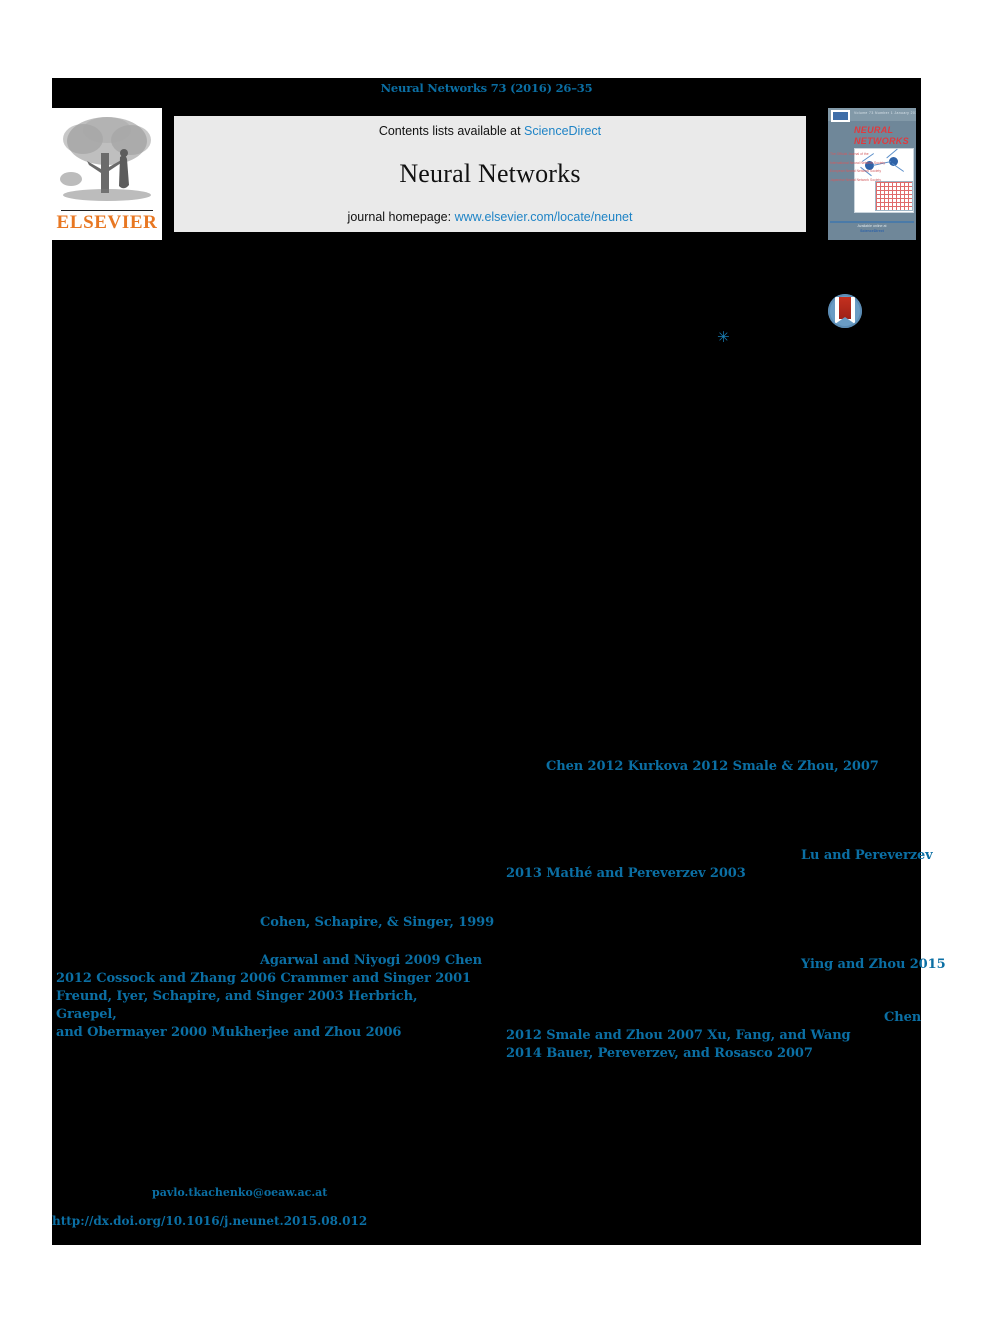  What do you see at coordinates (626, 874) in the screenshot?
I see `citation-link-group: 2013 Mathé and Pereverzev 2003` at bounding box center [626, 874].